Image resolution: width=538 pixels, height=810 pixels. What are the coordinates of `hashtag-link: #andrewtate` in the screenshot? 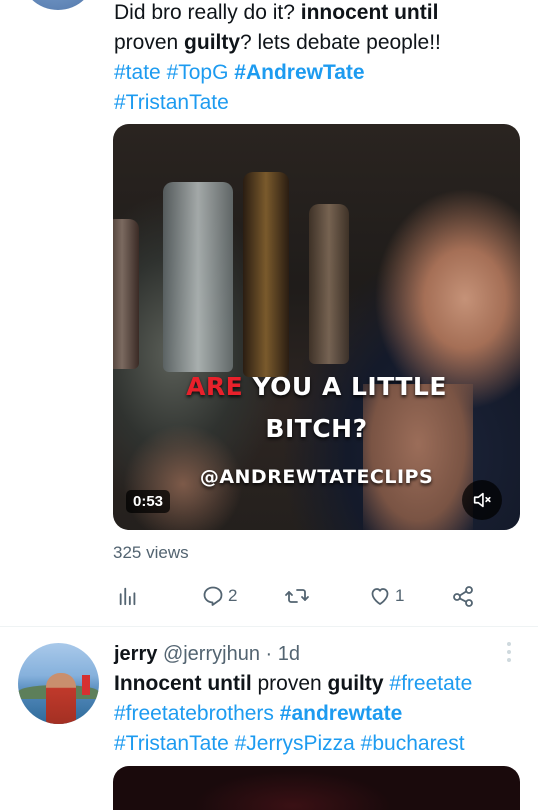 It's located at (341, 713).